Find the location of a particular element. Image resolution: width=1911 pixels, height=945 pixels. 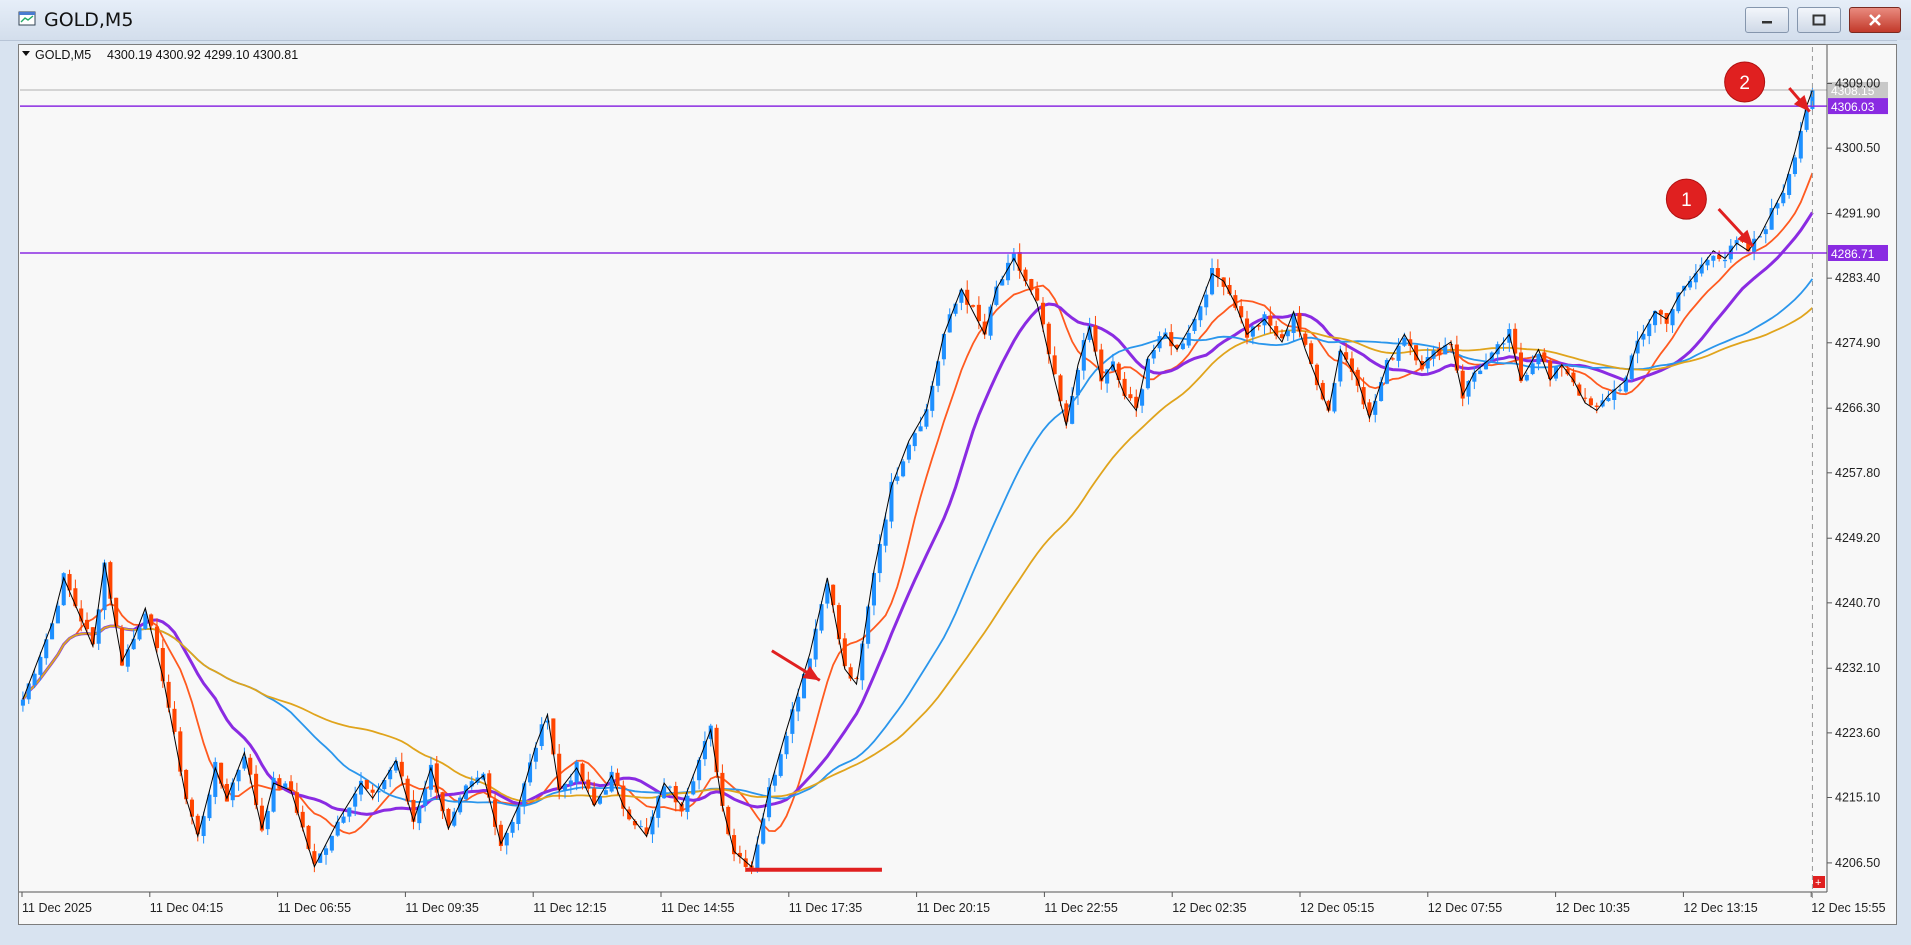

time-tick-label: 12 Dec 10:35 is located at coordinates (1593, 908).